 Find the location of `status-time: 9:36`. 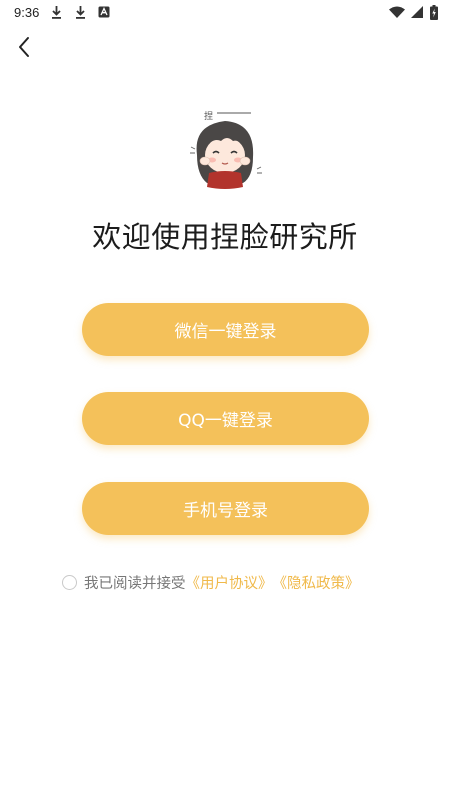

status-time: 9:36 is located at coordinates (27, 12).